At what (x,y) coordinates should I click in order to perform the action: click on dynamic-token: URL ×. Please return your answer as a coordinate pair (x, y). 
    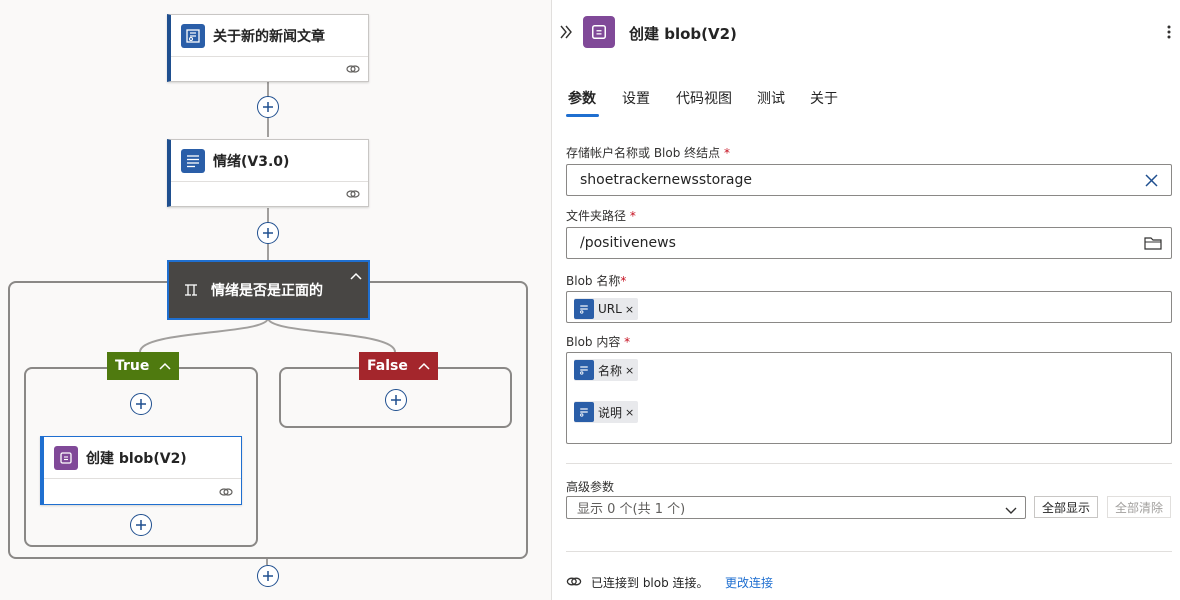
    Looking at the image, I should click on (606, 309).